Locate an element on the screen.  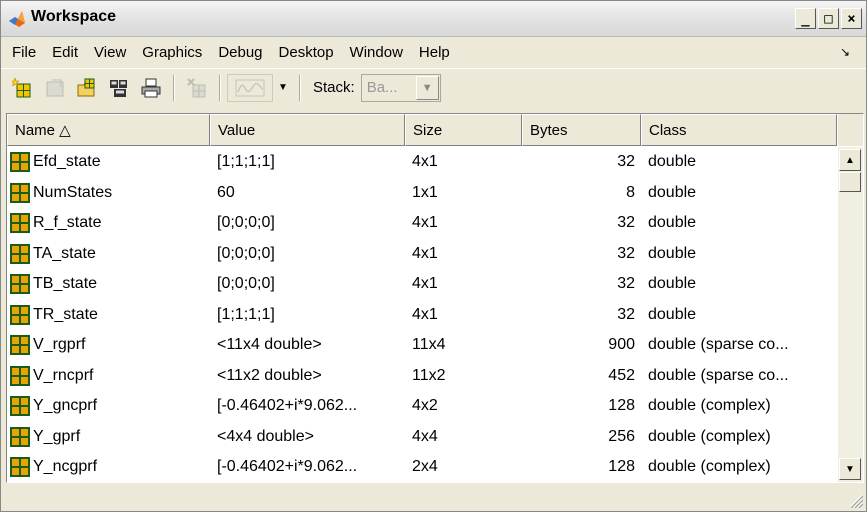
variable-size-cell: 4x4 is located at coordinates (425, 436).